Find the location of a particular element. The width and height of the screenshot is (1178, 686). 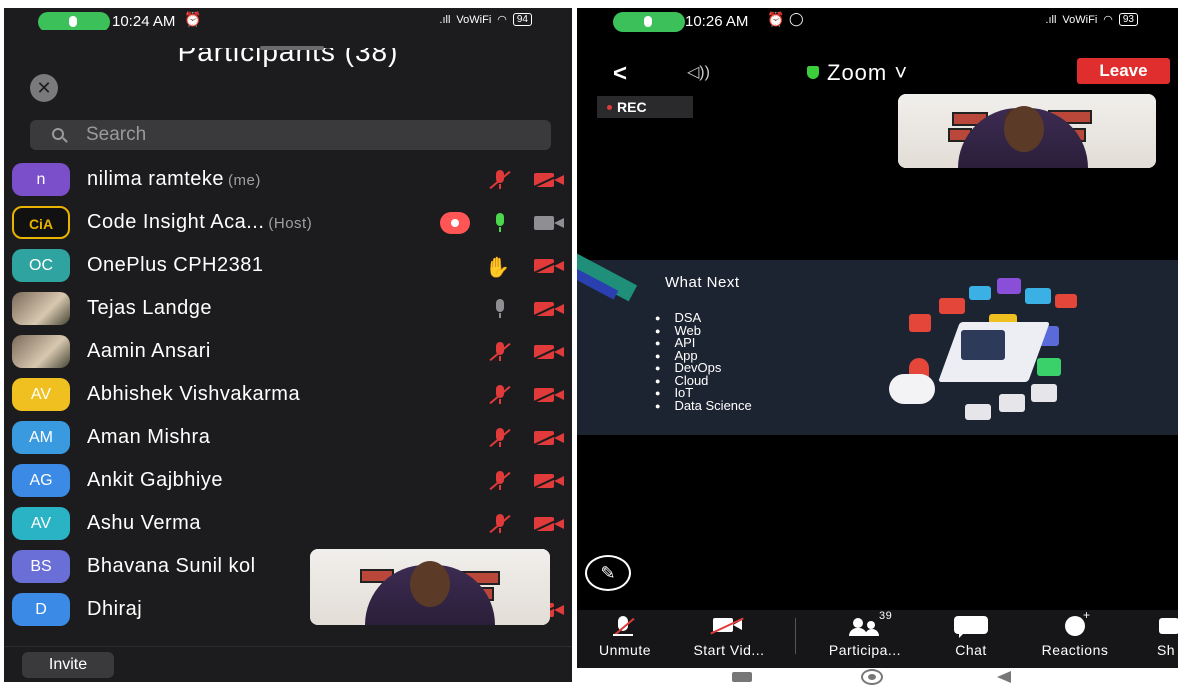

close-button: ✕ is located at coordinates (44, 88).